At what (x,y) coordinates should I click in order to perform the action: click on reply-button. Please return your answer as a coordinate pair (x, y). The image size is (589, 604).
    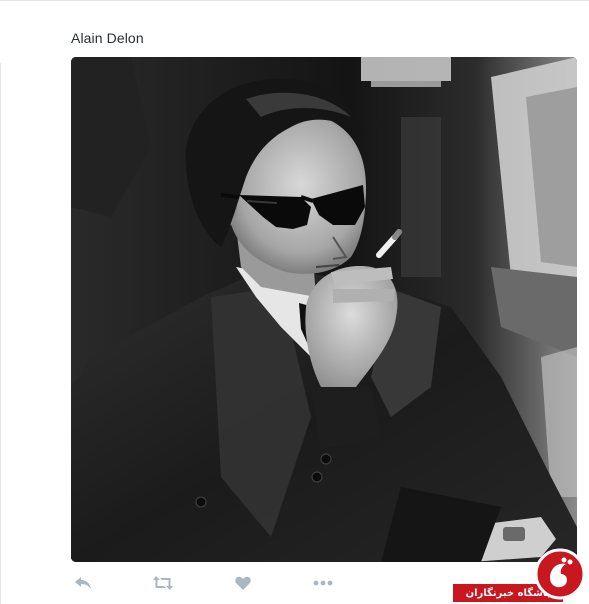
    Looking at the image, I should click on (83, 583).